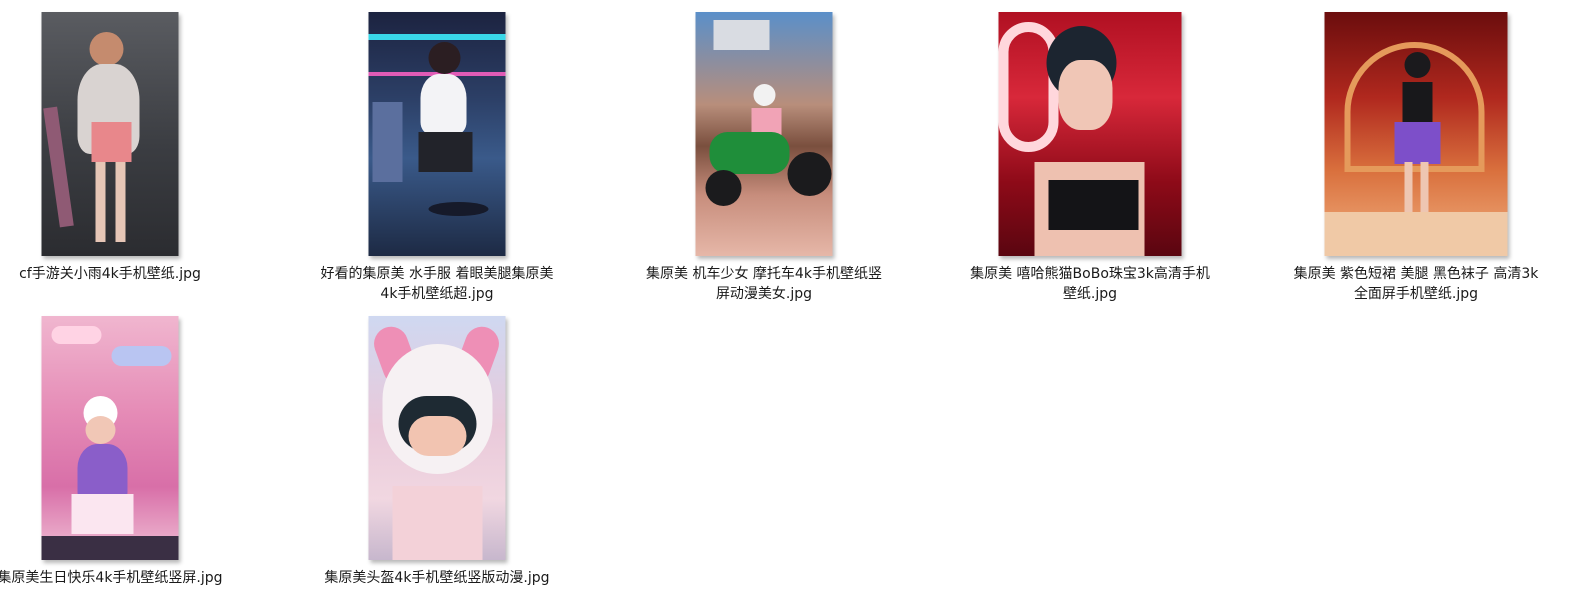 The height and width of the screenshot is (603, 1569). Describe the element at coordinates (110, 274) in the screenshot. I see `file-name-line: cf手游关小雨4k手机壁纸.jpg` at that location.